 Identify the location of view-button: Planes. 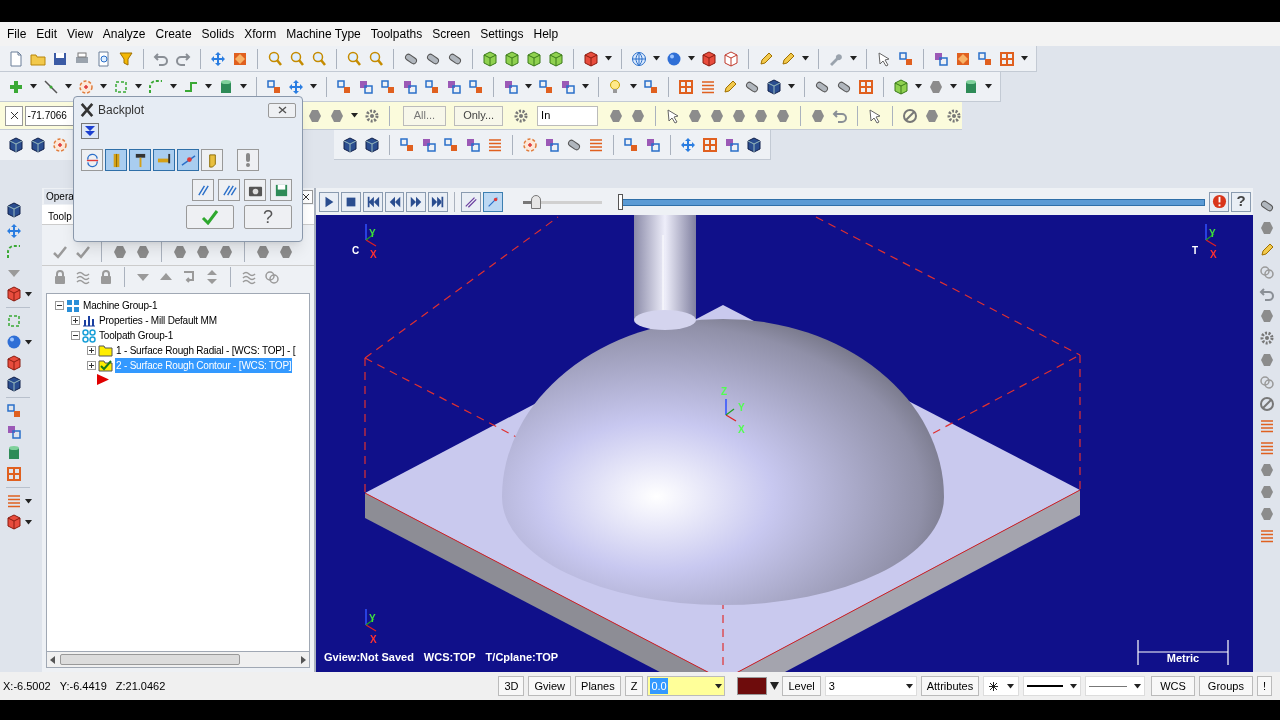
(598, 686).